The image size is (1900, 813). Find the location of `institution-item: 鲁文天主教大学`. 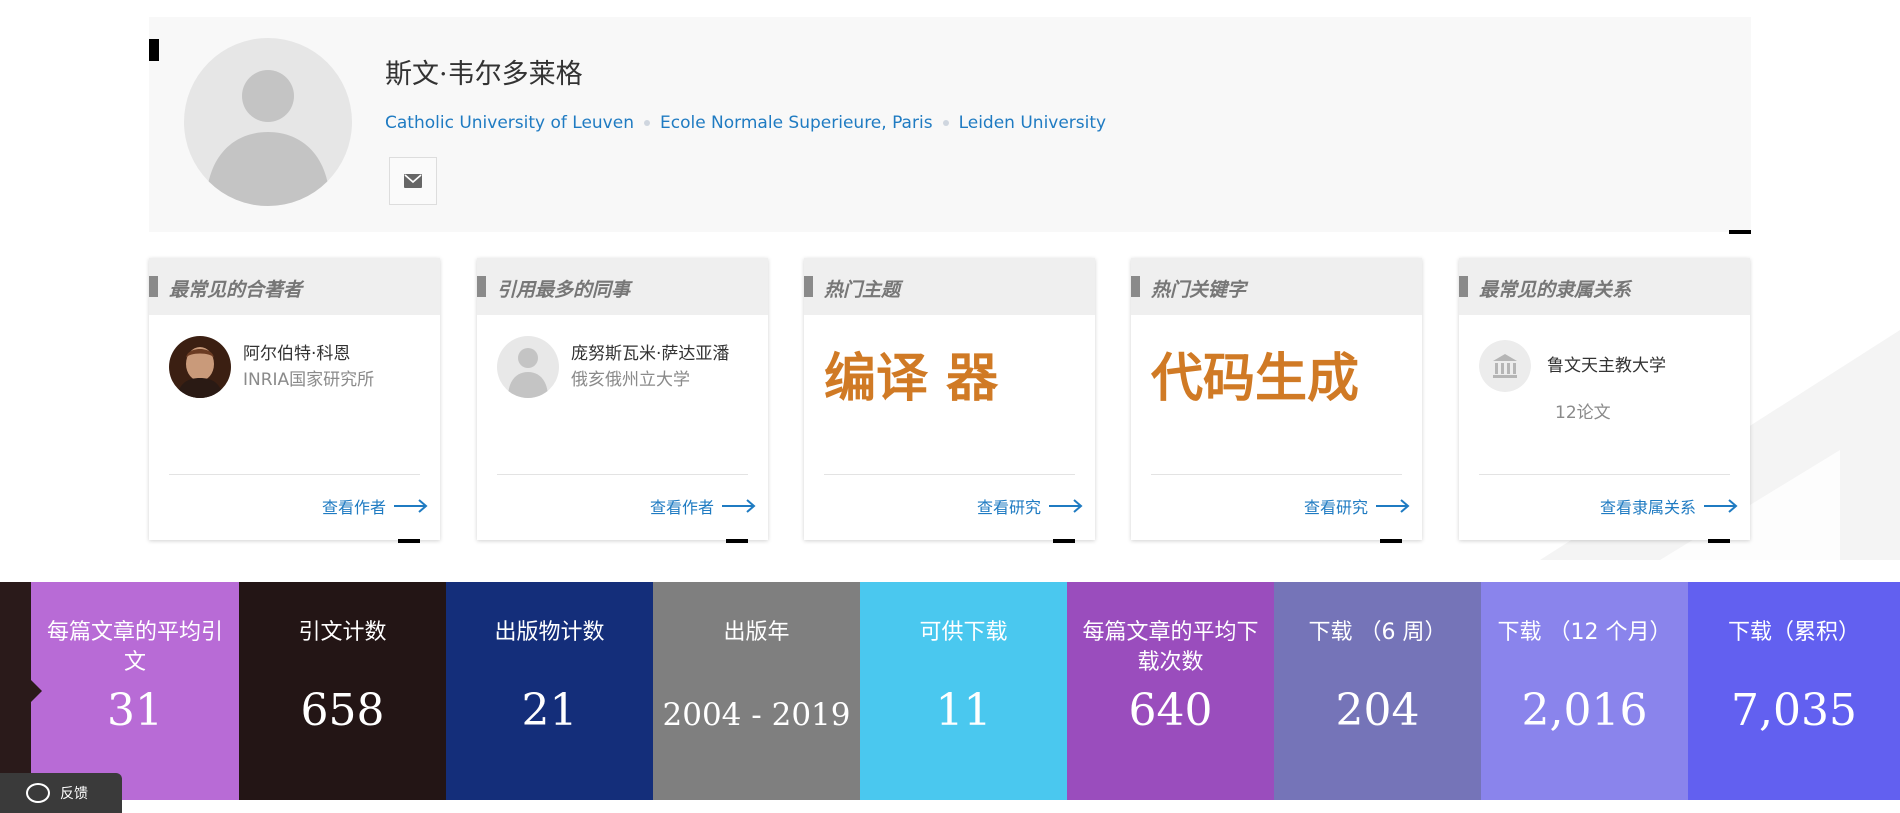

institution-item: 鲁文天主教大学 is located at coordinates (1572, 366).